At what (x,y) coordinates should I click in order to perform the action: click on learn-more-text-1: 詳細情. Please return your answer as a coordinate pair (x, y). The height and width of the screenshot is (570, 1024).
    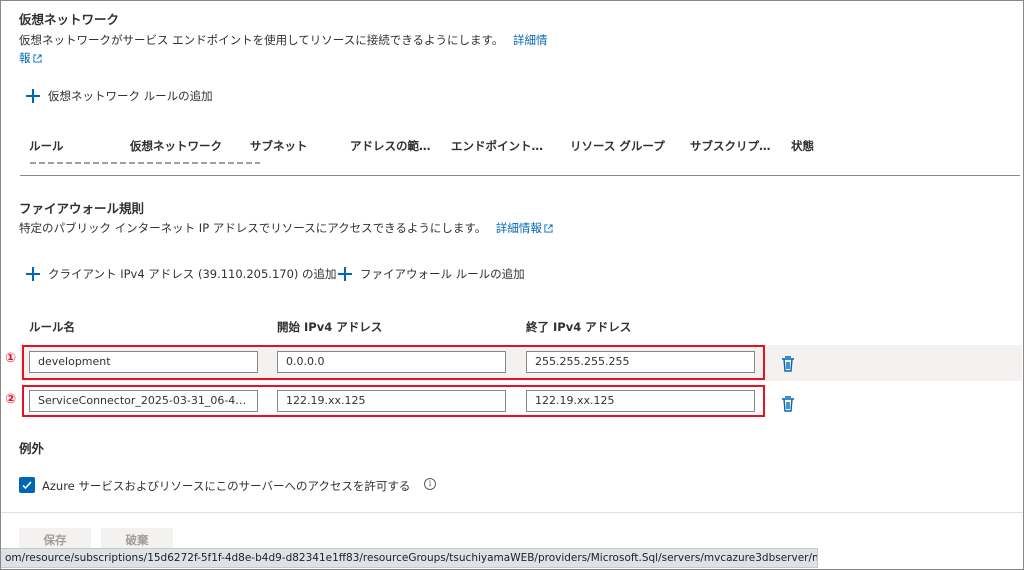
    Looking at the image, I should click on (530, 40).